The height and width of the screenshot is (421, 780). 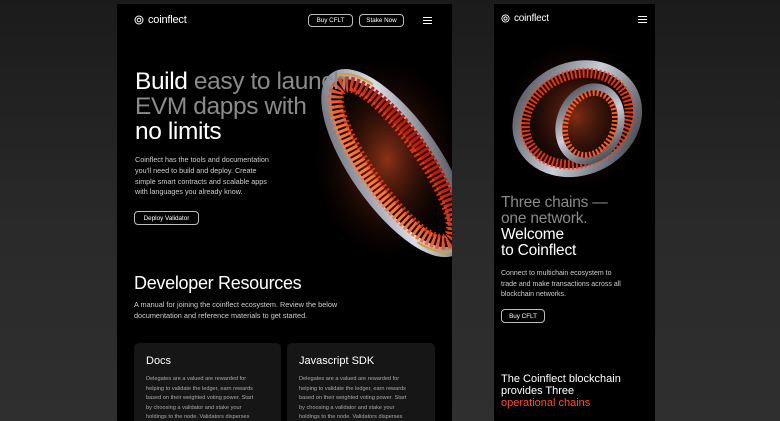 I want to click on resources-title: Developer Resources, so click(x=218, y=283).